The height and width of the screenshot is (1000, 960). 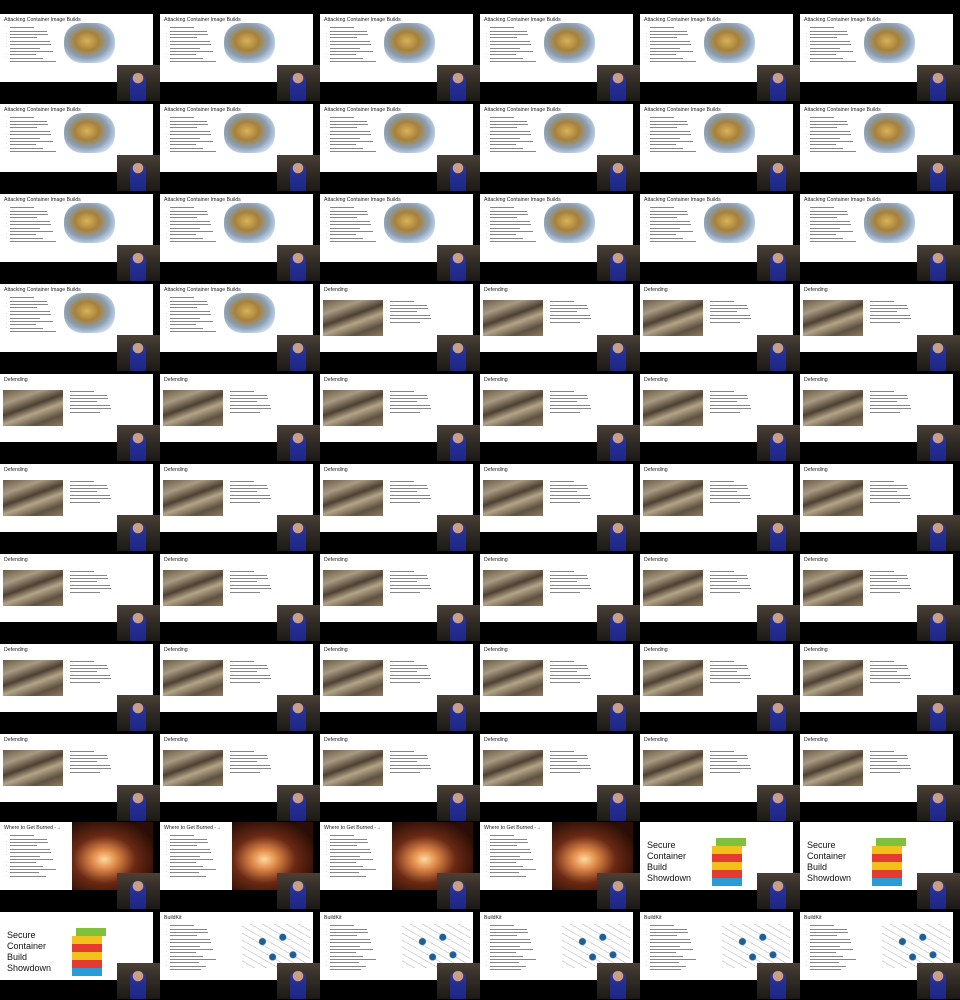 I want to click on toy-blocks-image, so click(x=729, y=858).